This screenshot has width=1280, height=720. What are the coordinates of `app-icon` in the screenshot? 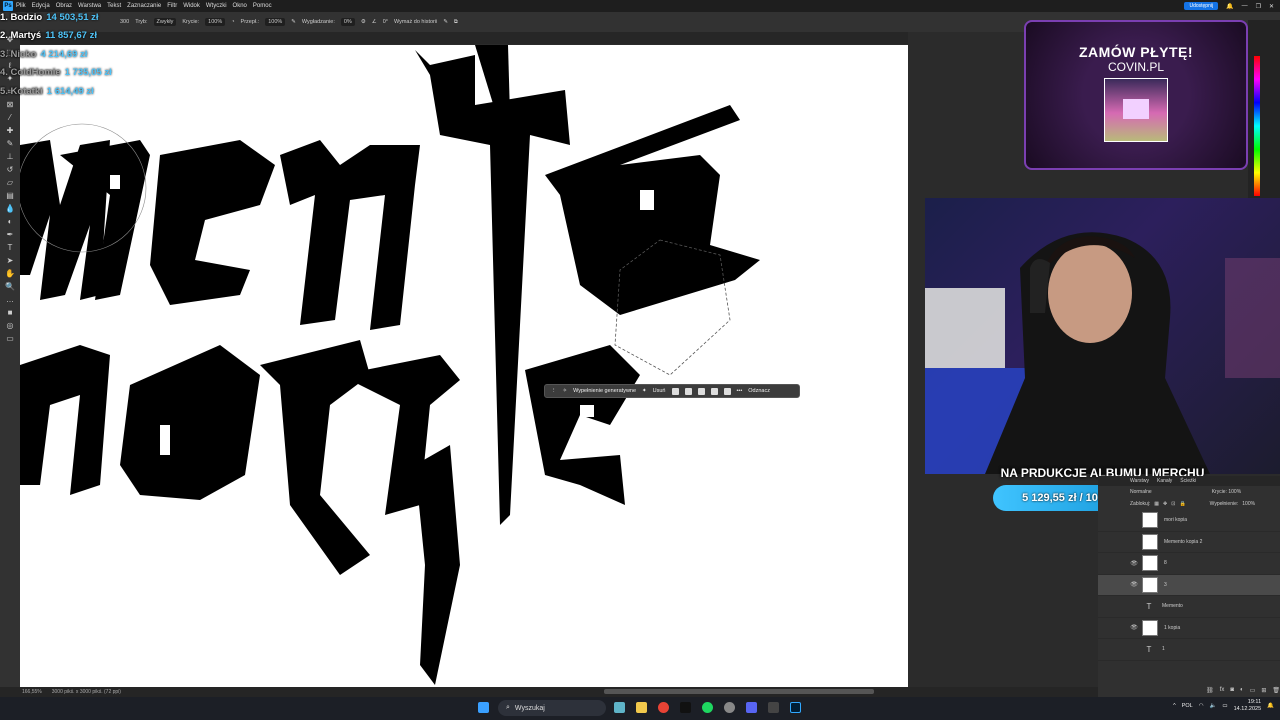 It's located at (773, 707).